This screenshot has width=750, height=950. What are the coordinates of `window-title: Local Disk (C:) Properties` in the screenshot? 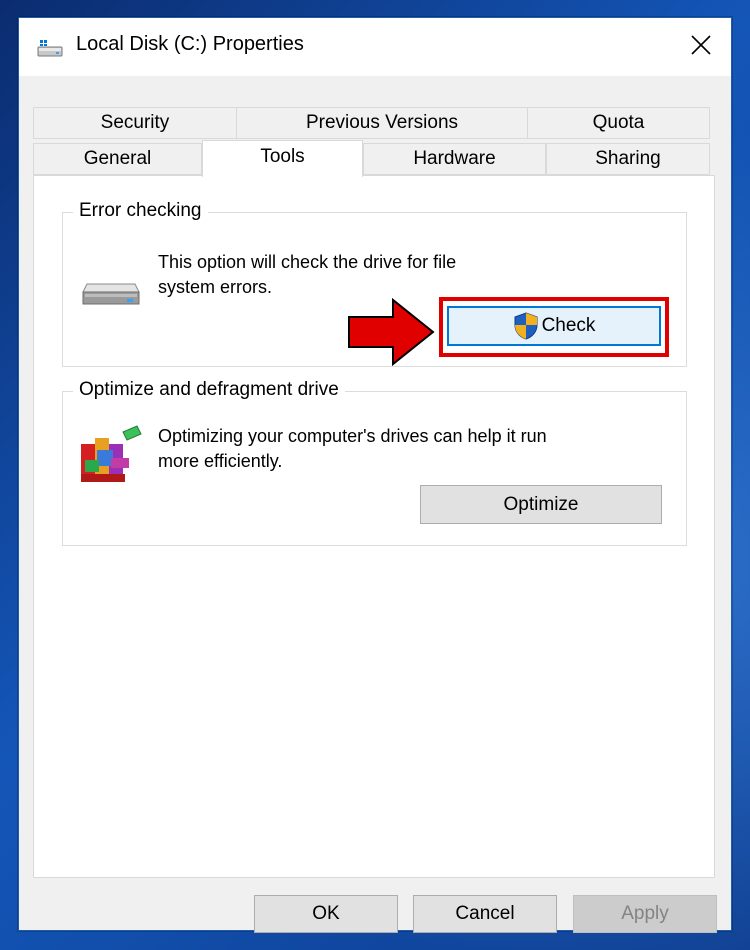 It's located at (190, 44).